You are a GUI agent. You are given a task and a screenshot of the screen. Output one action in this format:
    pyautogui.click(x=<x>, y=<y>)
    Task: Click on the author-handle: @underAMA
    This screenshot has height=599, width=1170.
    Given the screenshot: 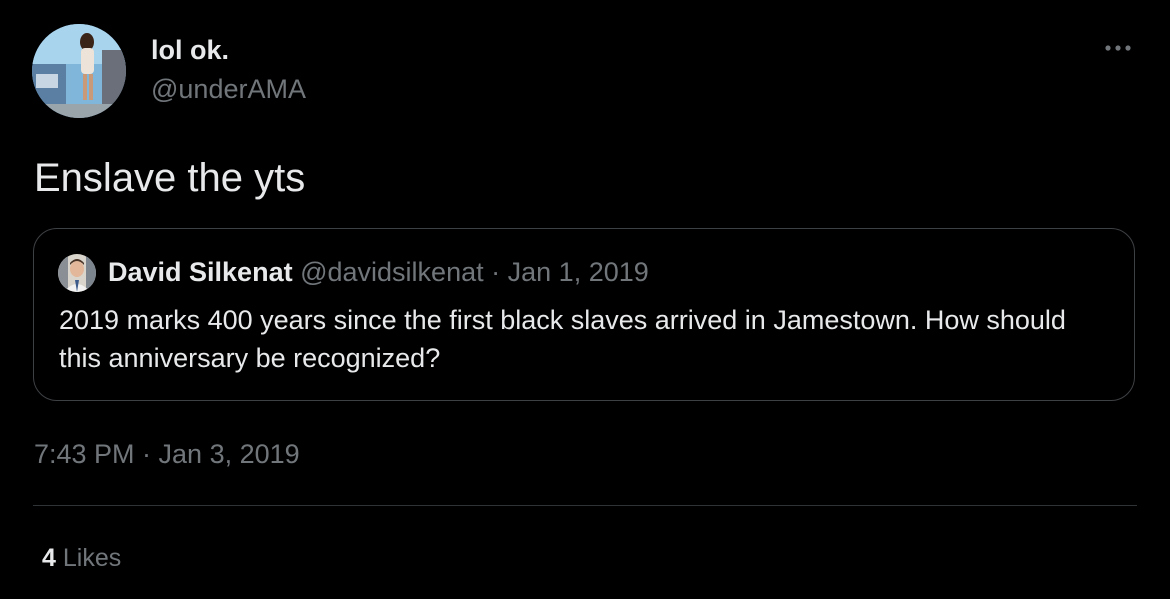 What is the action you would take?
    pyautogui.click(x=228, y=89)
    